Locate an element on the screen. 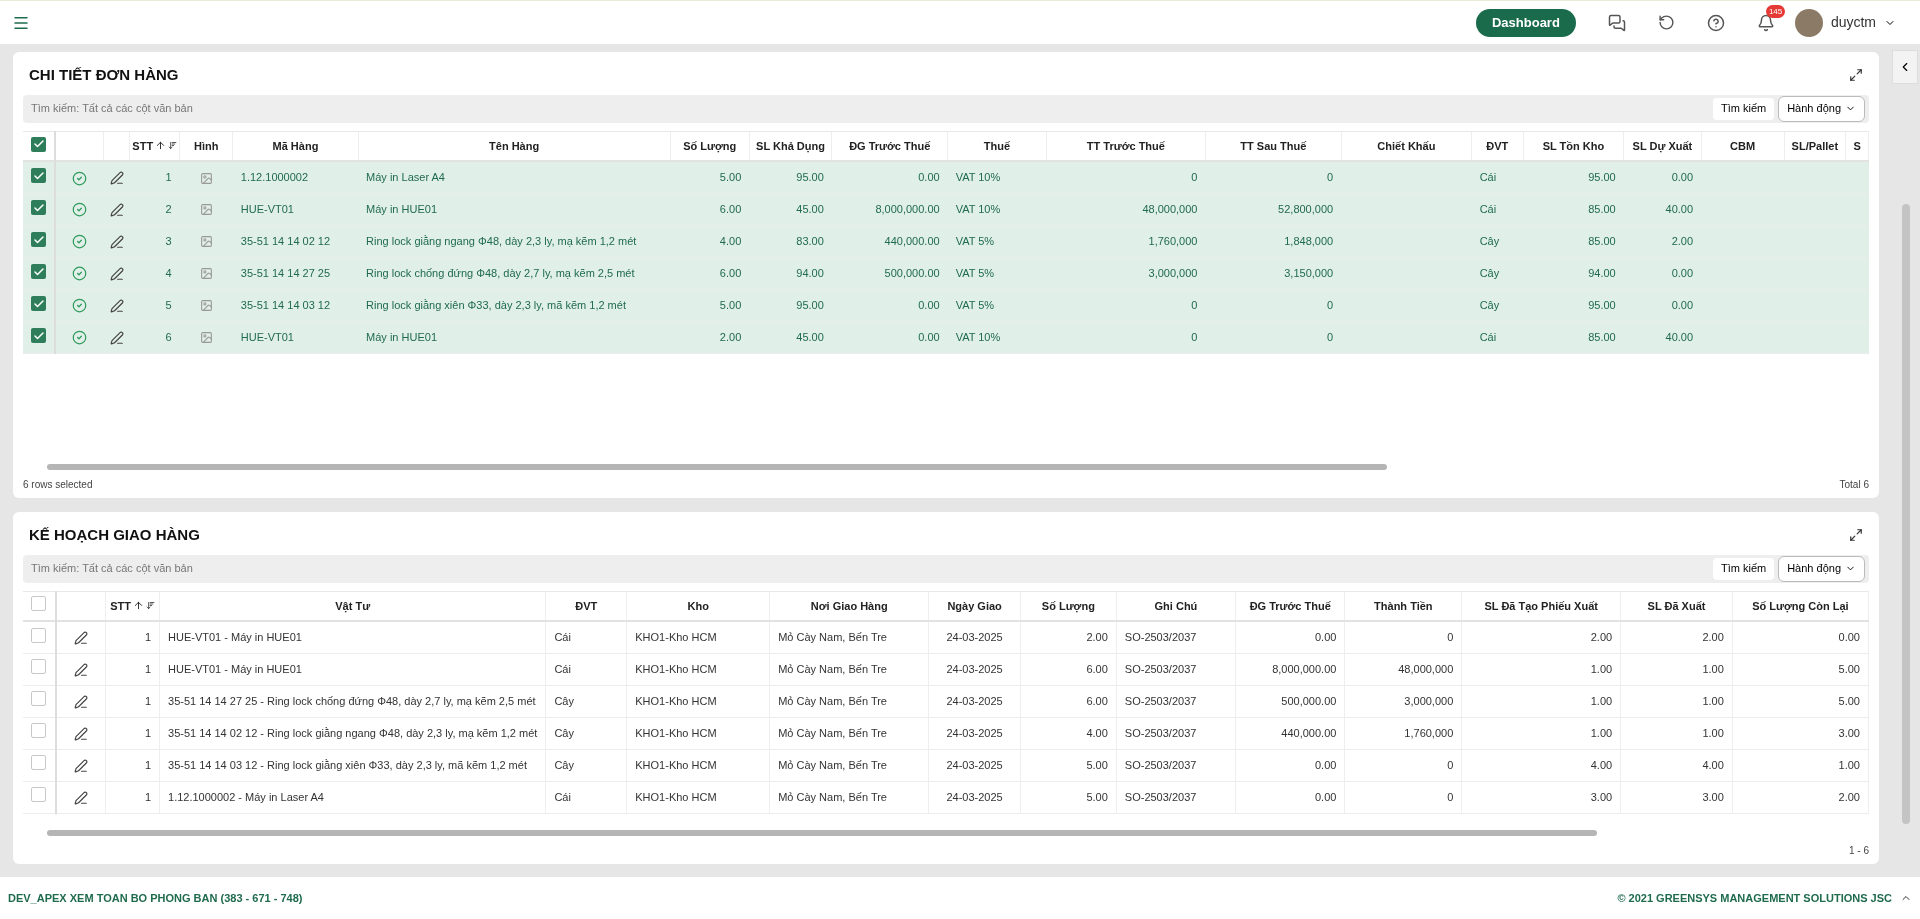 This screenshot has width=1920, height=919. table-cell: 24-03-2025 is located at coordinates (974, 700).